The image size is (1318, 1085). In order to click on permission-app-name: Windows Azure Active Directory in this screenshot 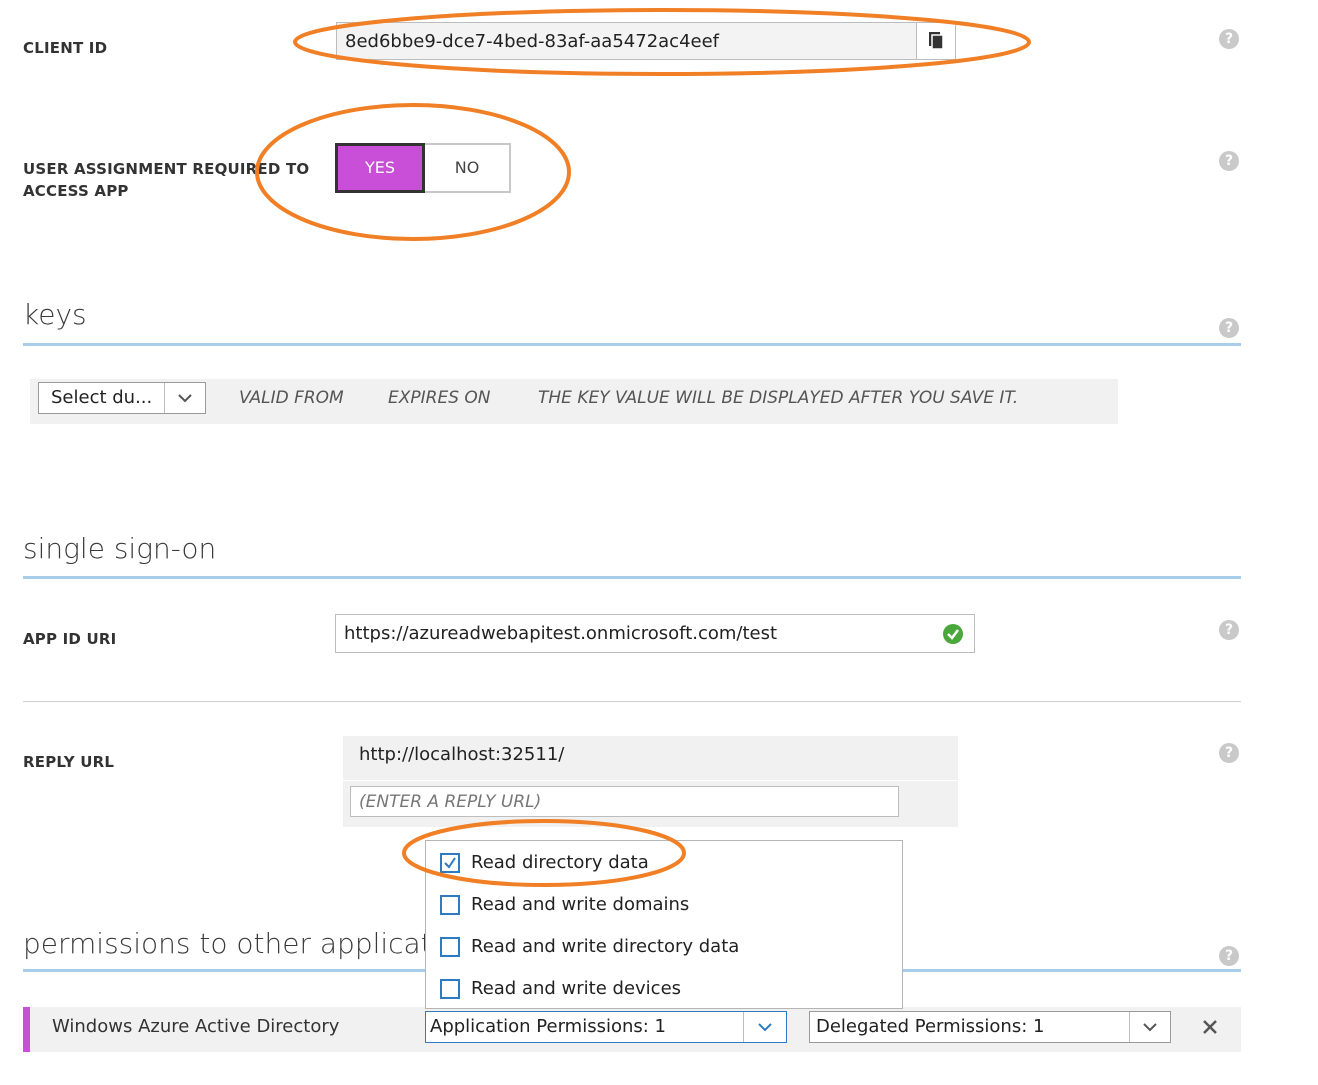, I will do `click(196, 1026)`.